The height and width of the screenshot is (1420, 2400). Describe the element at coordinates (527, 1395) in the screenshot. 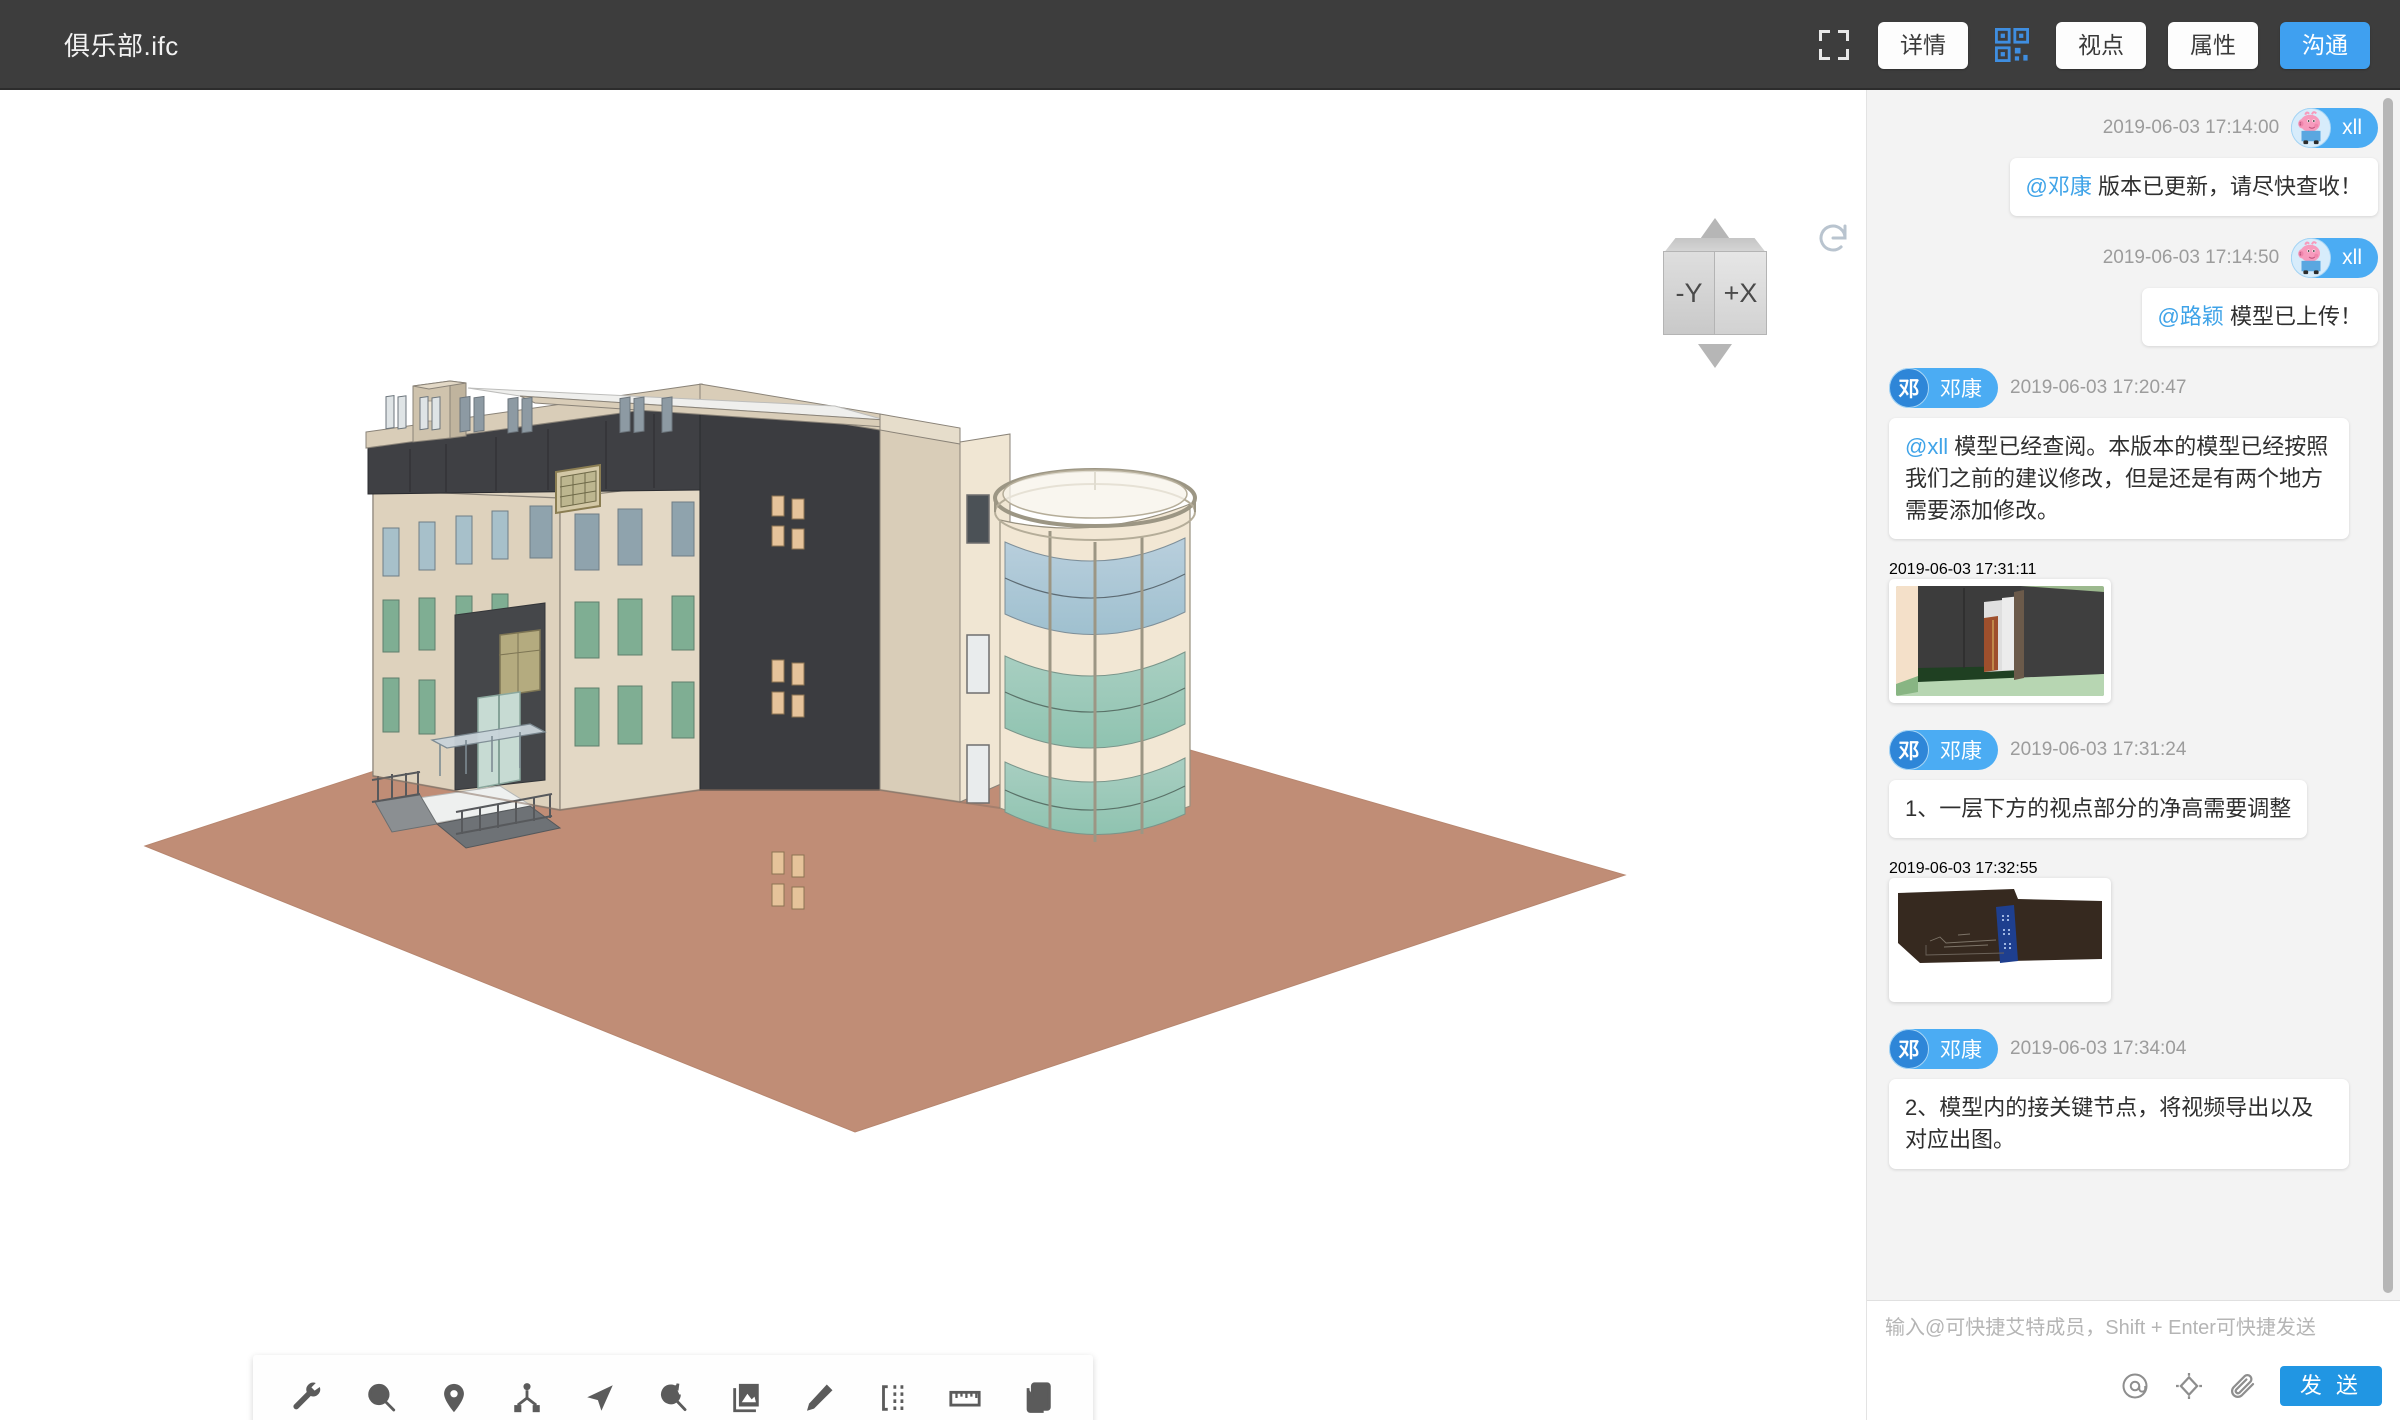

I see `node-tree-icon` at that location.